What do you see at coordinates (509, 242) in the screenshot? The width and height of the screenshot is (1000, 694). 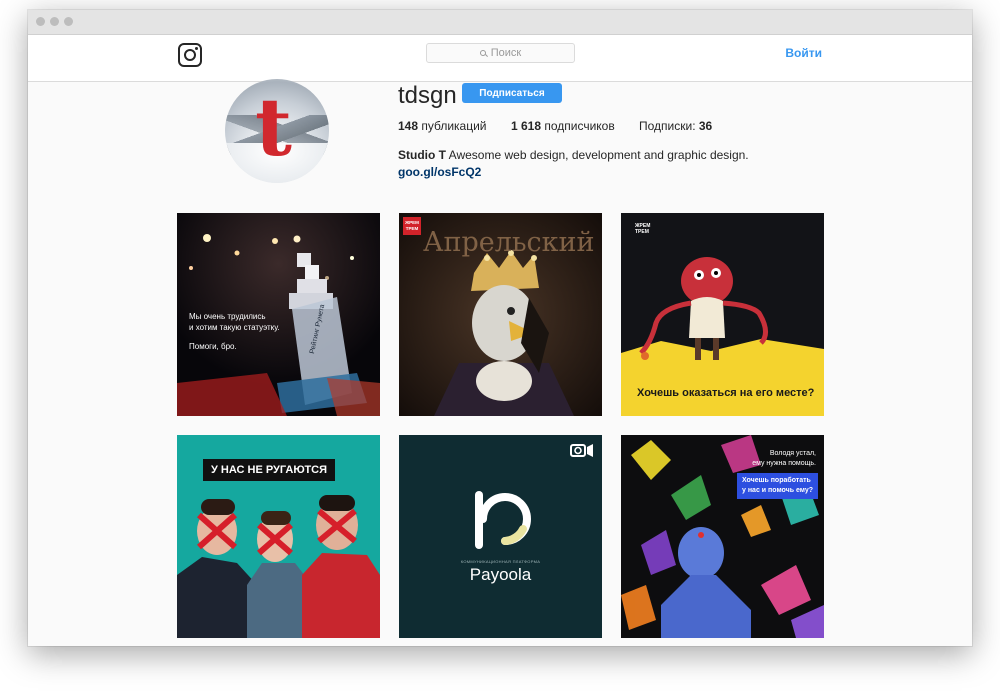 I see `april-title: Апрельский` at bounding box center [509, 242].